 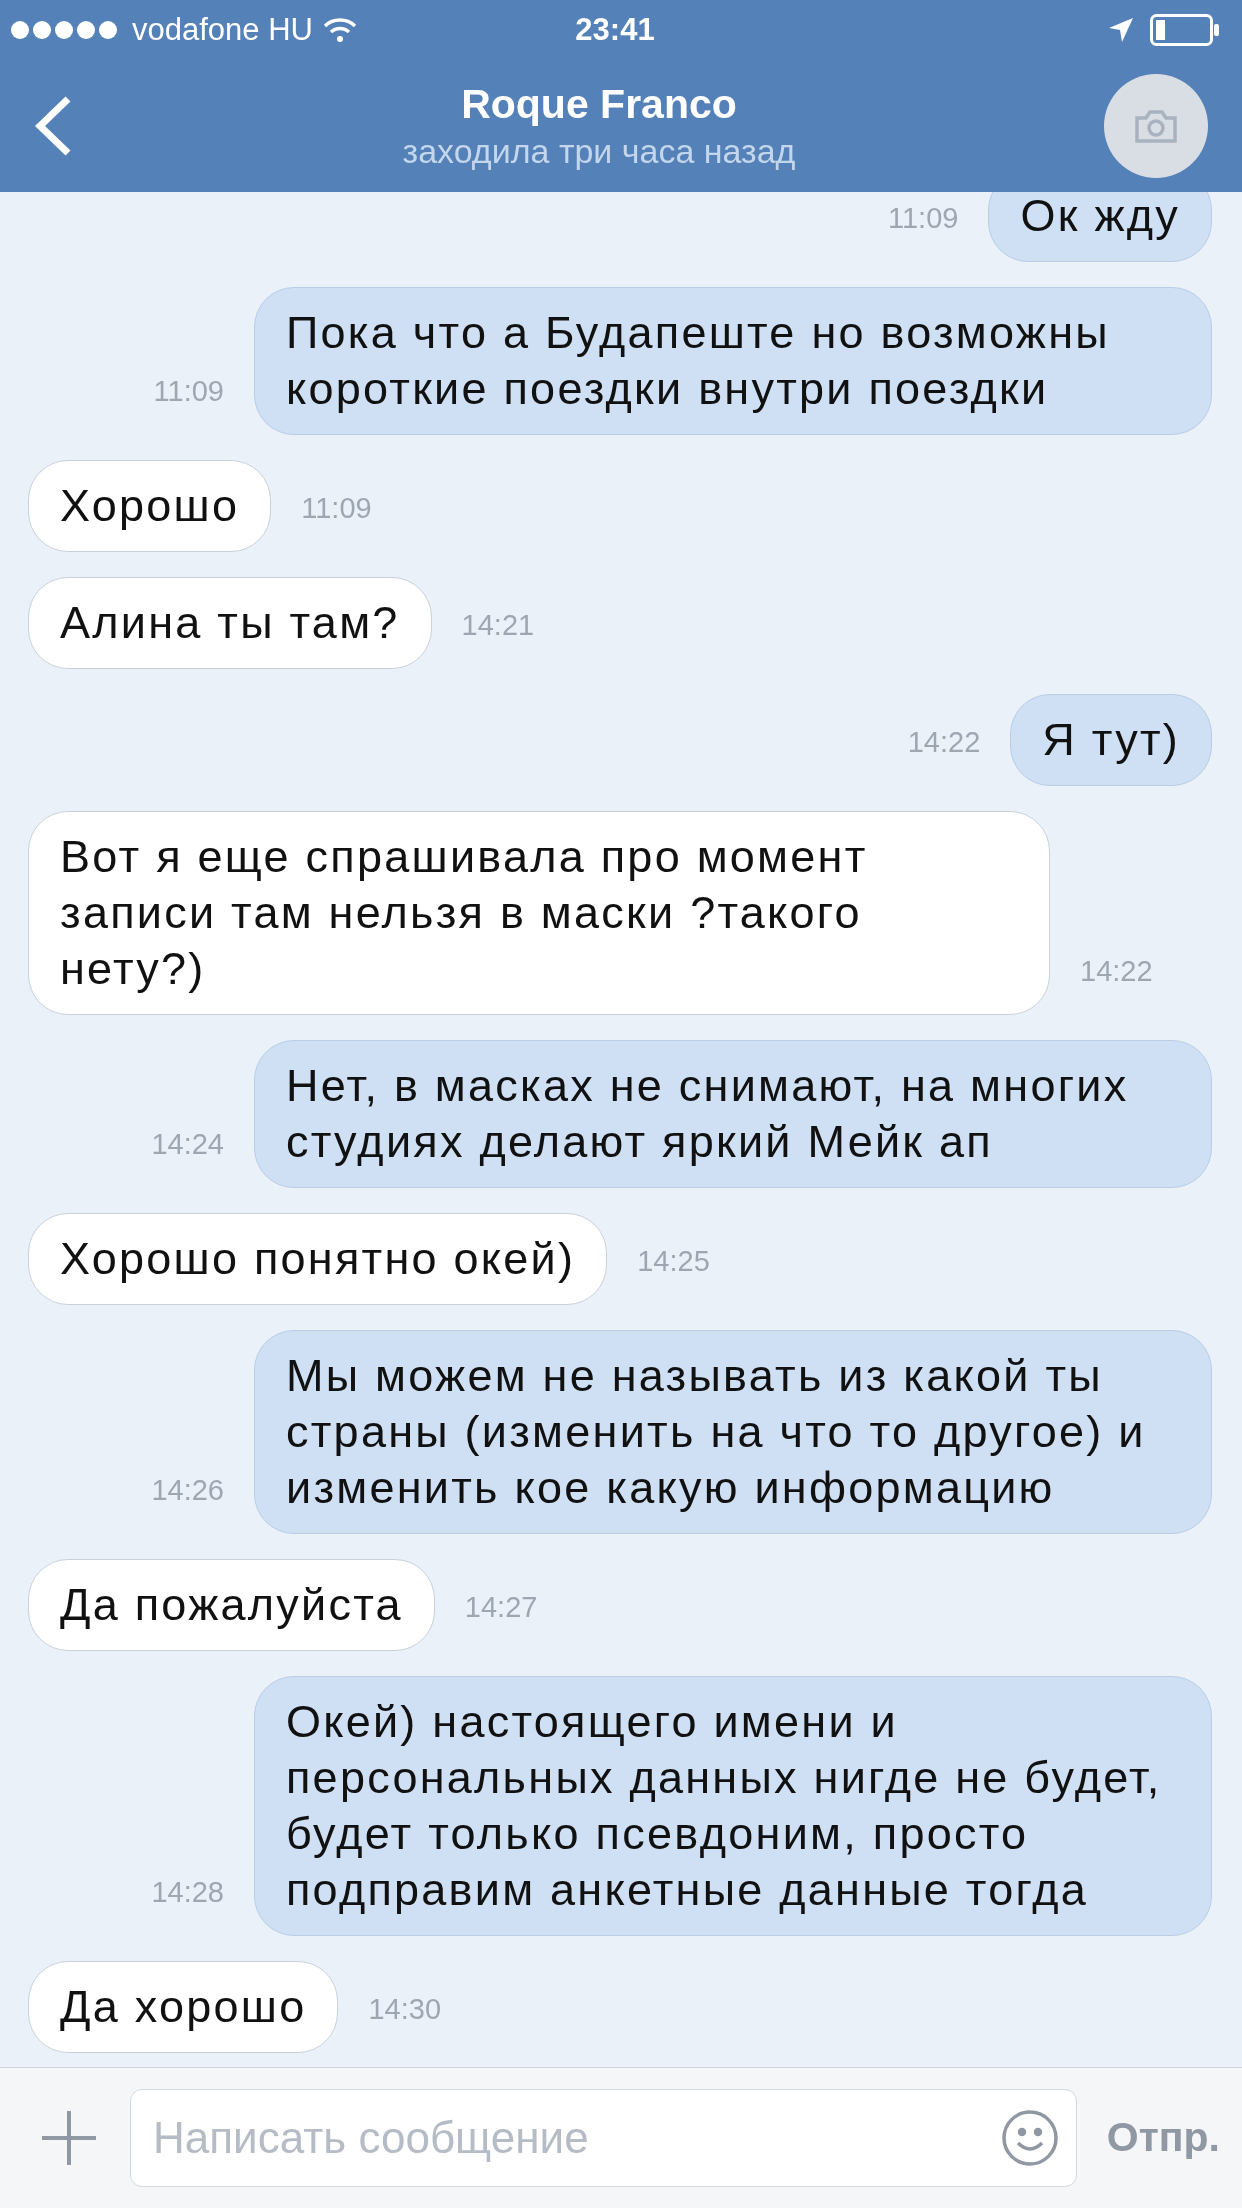 I want to click on back-chevron-icon, so click(x=53, y=126).